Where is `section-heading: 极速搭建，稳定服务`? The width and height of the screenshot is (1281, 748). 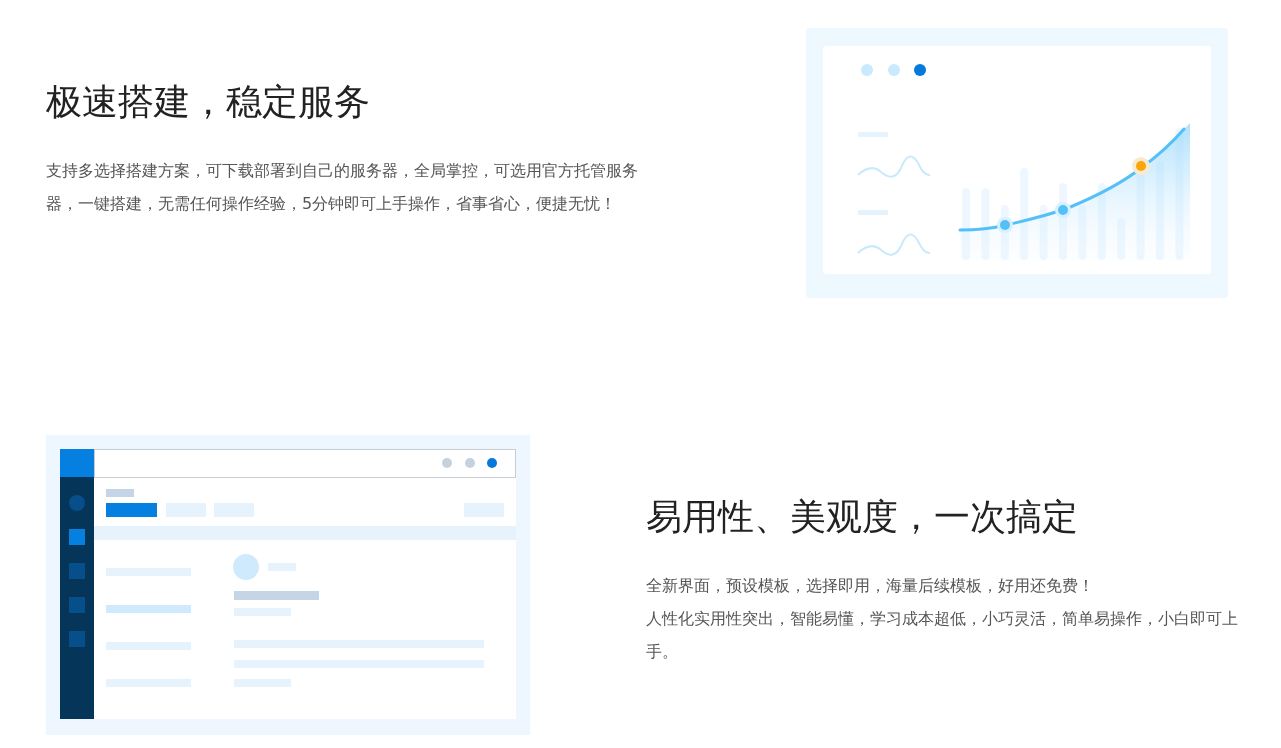 section-heading: 极速搭建，稳定服务 is located at coordinates (208, 102).